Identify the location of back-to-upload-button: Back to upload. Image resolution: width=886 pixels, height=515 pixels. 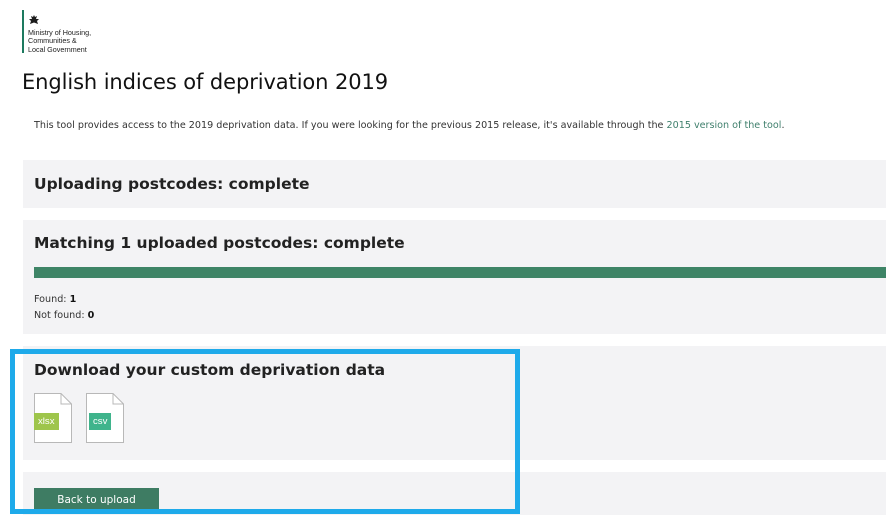
(96, 500).